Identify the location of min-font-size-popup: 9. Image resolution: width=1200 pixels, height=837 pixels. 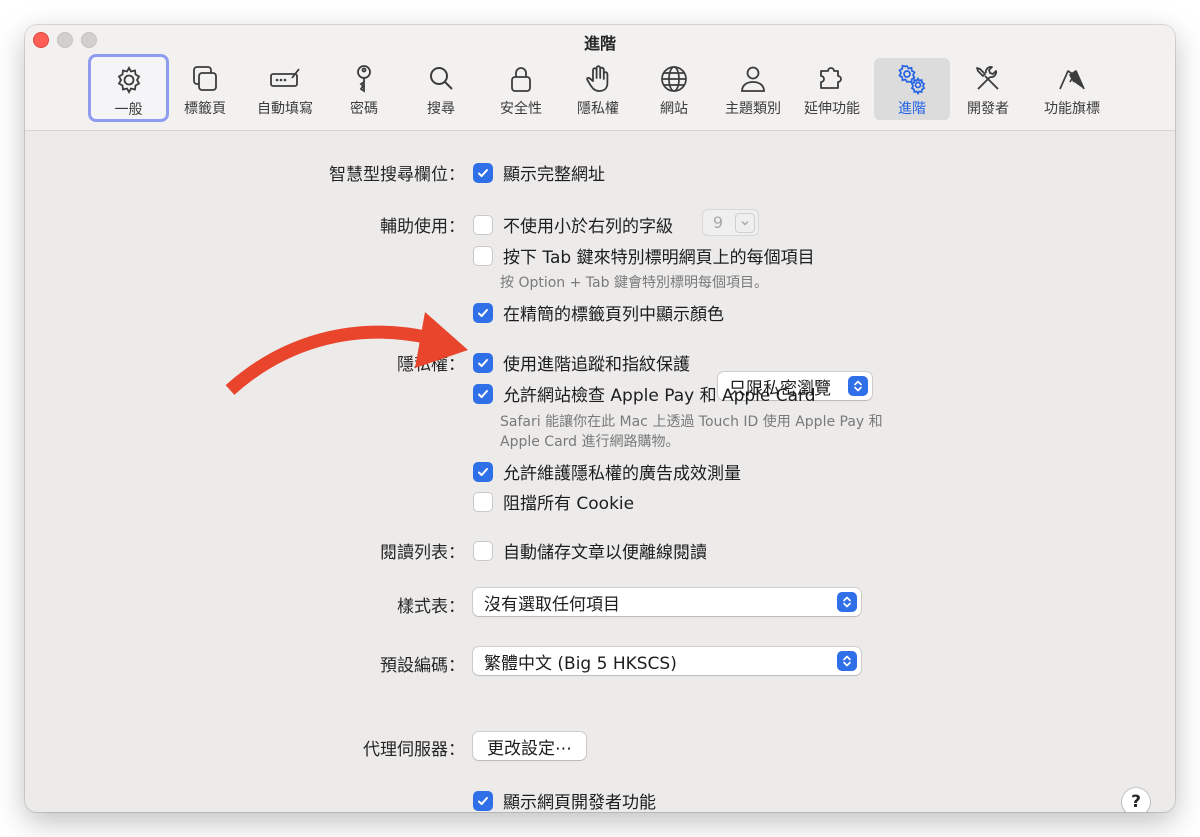
(730, 222).